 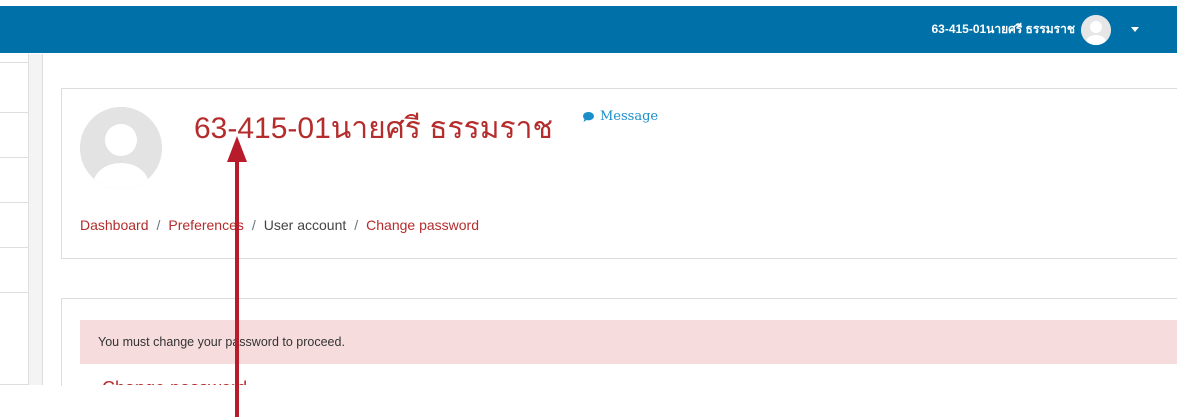 I want to click on page-title: 63-415-01นายศรี ธรรมราช, so click(x=373, y=128).